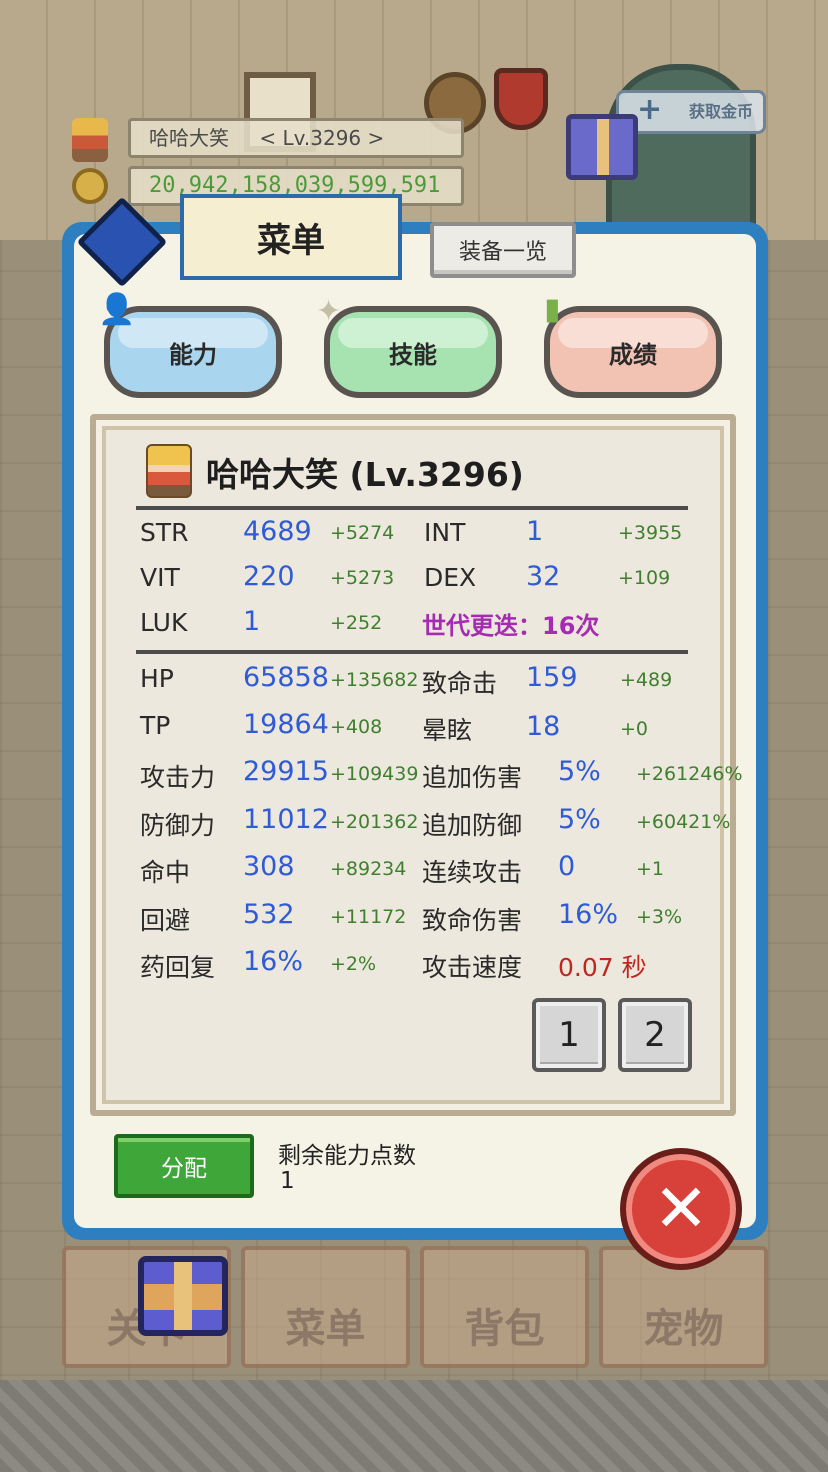 The image size is (828, 1472). What do you see at coordinates (193, 354) in the screenshot?
I see `tab-ability-label: 能力` at bounding box center [193, 354].